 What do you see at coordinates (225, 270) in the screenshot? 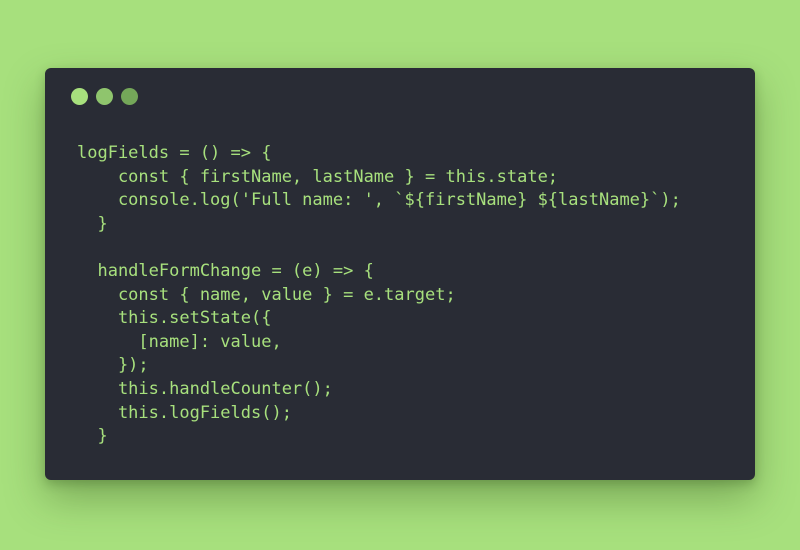
I see `code-line: handleFormChange = (e) => {` at bounding box center [225, 270].